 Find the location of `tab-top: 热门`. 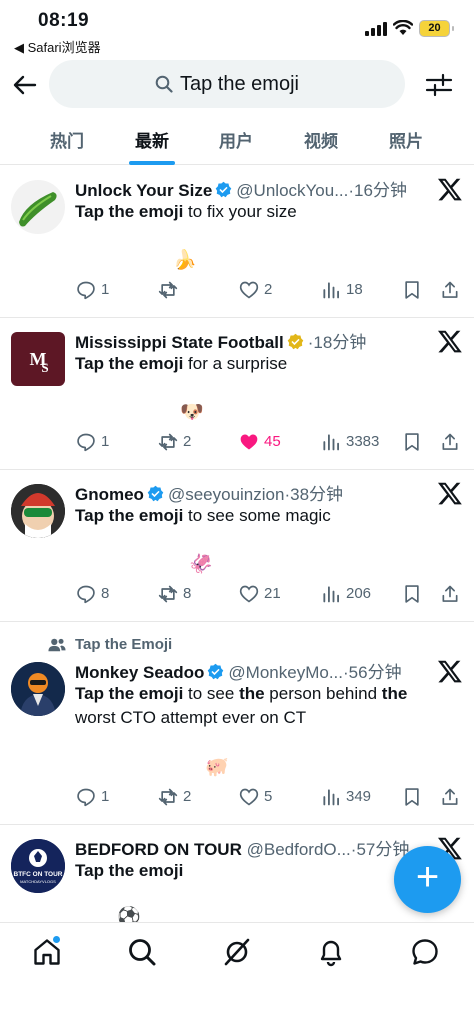

tab-top: 热门 is located at coordinates (67, 139).